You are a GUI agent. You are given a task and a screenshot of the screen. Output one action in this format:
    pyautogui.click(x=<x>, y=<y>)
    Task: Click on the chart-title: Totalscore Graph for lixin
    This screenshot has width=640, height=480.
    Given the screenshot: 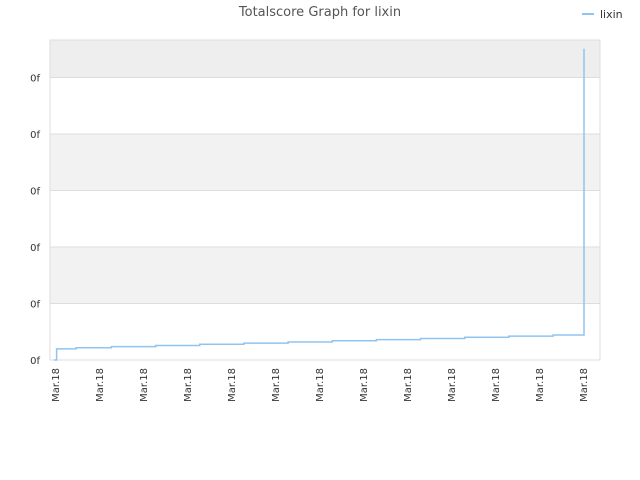 What is the action you would take?
    pyautogui.click(x=319, y=12)
    